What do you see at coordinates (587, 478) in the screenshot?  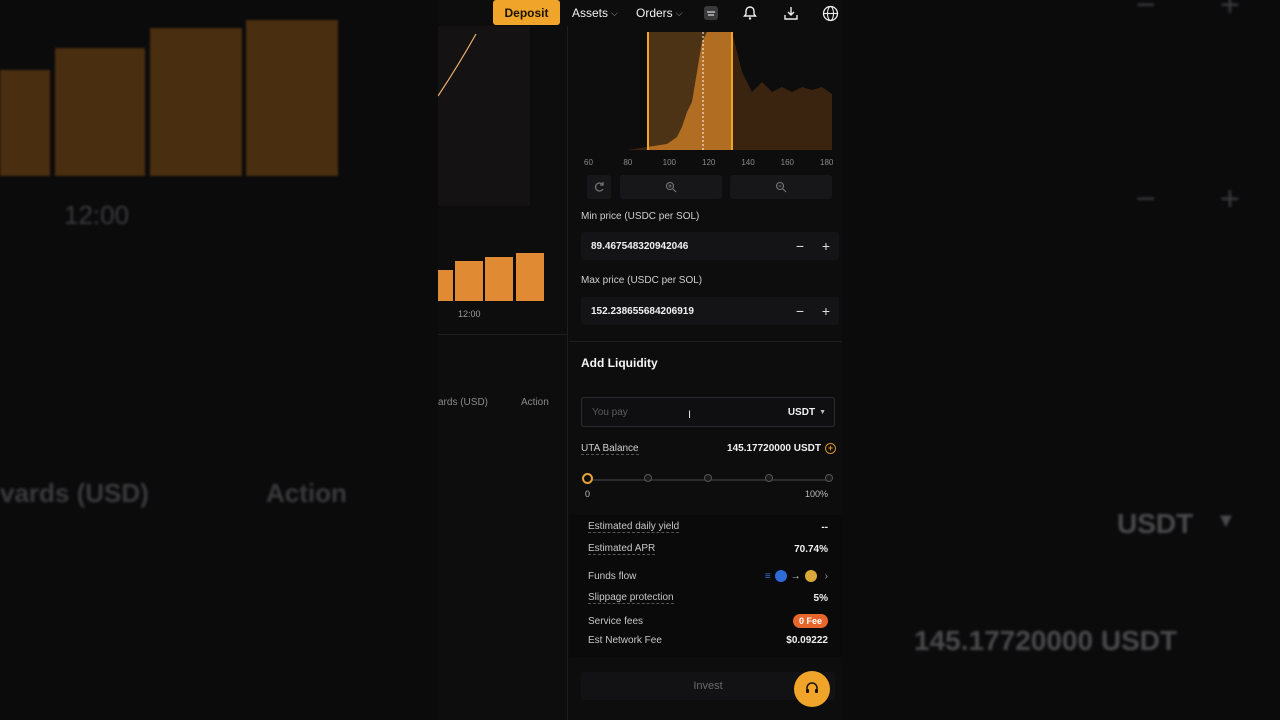 I see `slider-handle` at bounding box center [587, 478].